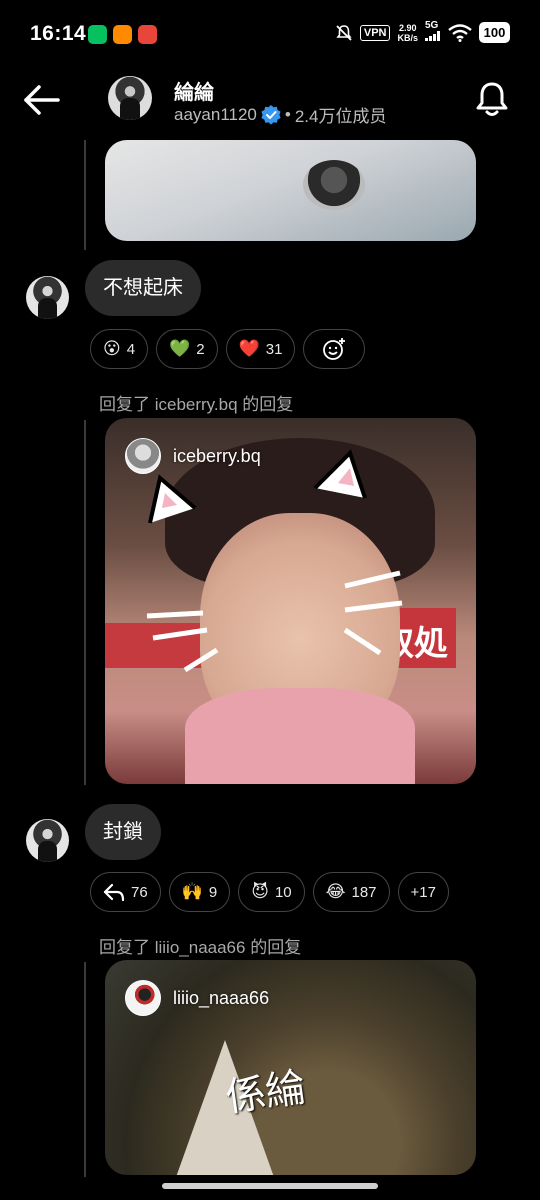 This screenshot has width=540, height=1200. I want to click on reaction-pill: 😂 187, so click(351, 892).